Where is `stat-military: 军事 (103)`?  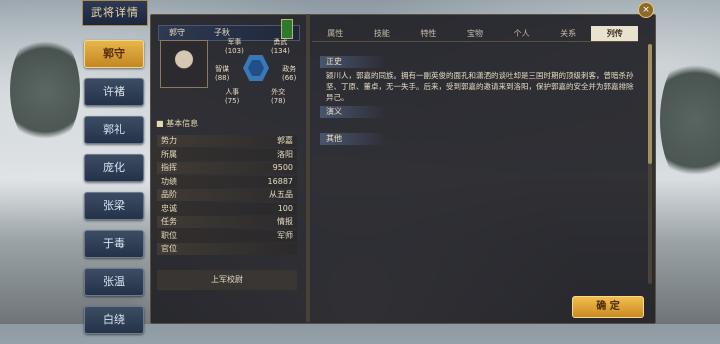 stat-military: 军事 (103) is located at coordinates (234, 46).